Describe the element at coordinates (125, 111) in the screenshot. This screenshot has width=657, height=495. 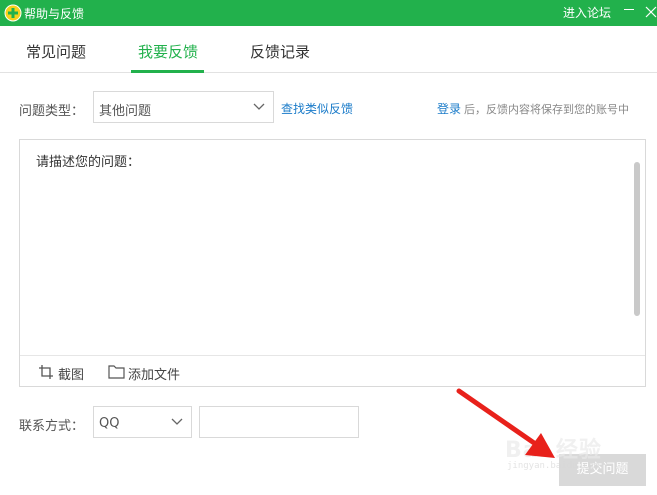
I see `problem-type-value: 其他问题` at that location.